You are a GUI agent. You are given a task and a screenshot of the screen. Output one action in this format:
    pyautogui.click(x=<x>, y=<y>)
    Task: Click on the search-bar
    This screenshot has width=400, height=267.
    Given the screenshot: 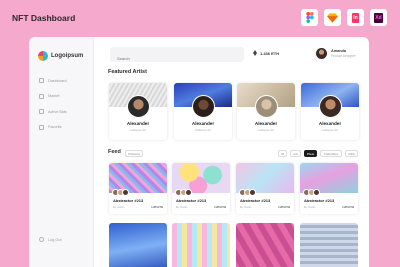 What is the action you would take?
    pyautogui.click(x=177, y=56)
    